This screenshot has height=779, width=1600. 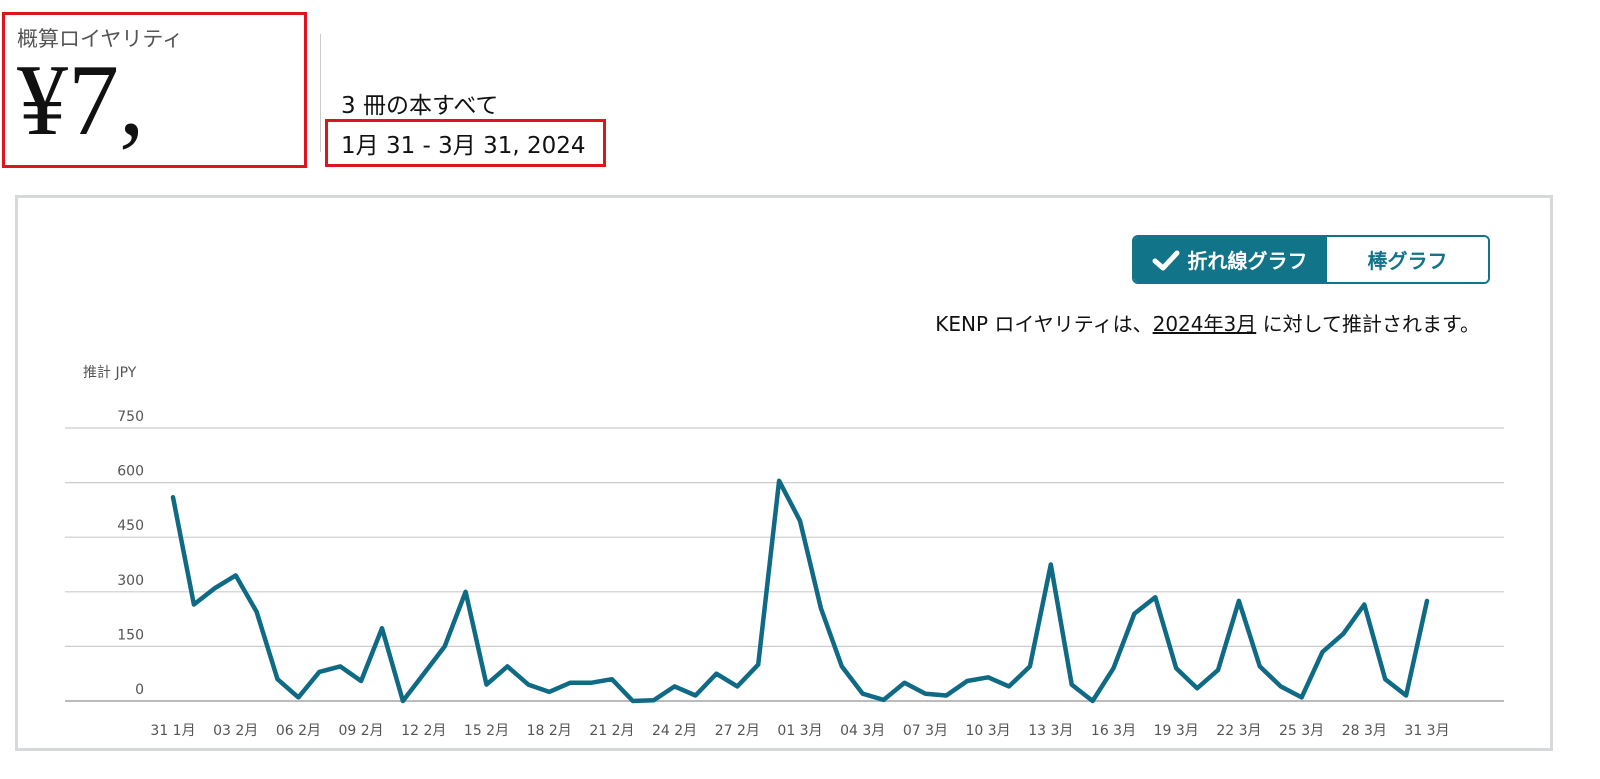 What do you see at coordinates (862, 731) in the screenshot?
I see `x-tick-label: 04 3月` at bounding box center [862, 731].